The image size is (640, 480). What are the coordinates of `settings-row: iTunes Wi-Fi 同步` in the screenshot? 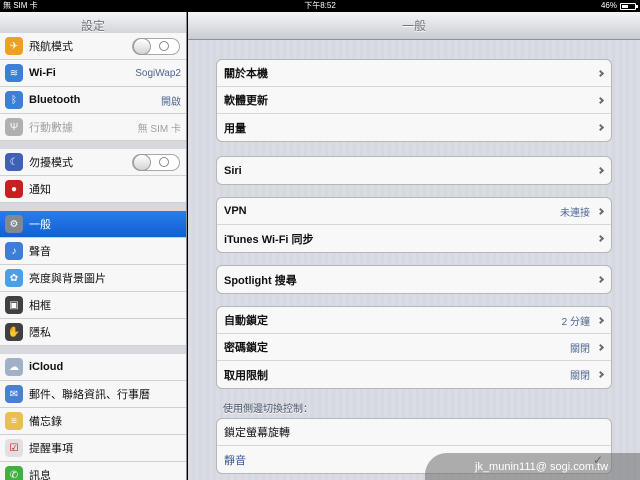 It's located at (414, 238).